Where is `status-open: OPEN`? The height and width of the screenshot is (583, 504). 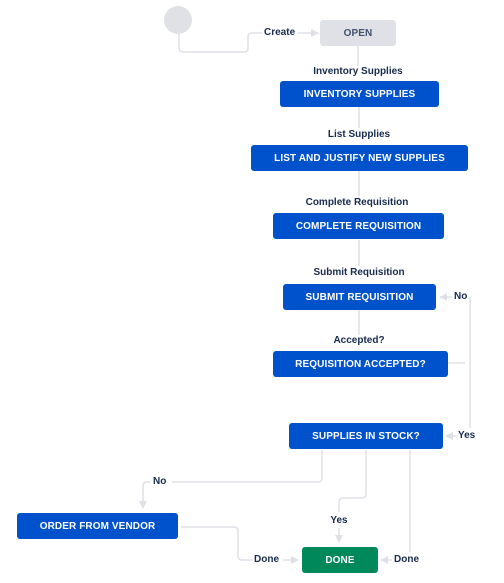
status-open: OPEN is located at coordinates (358, 33).